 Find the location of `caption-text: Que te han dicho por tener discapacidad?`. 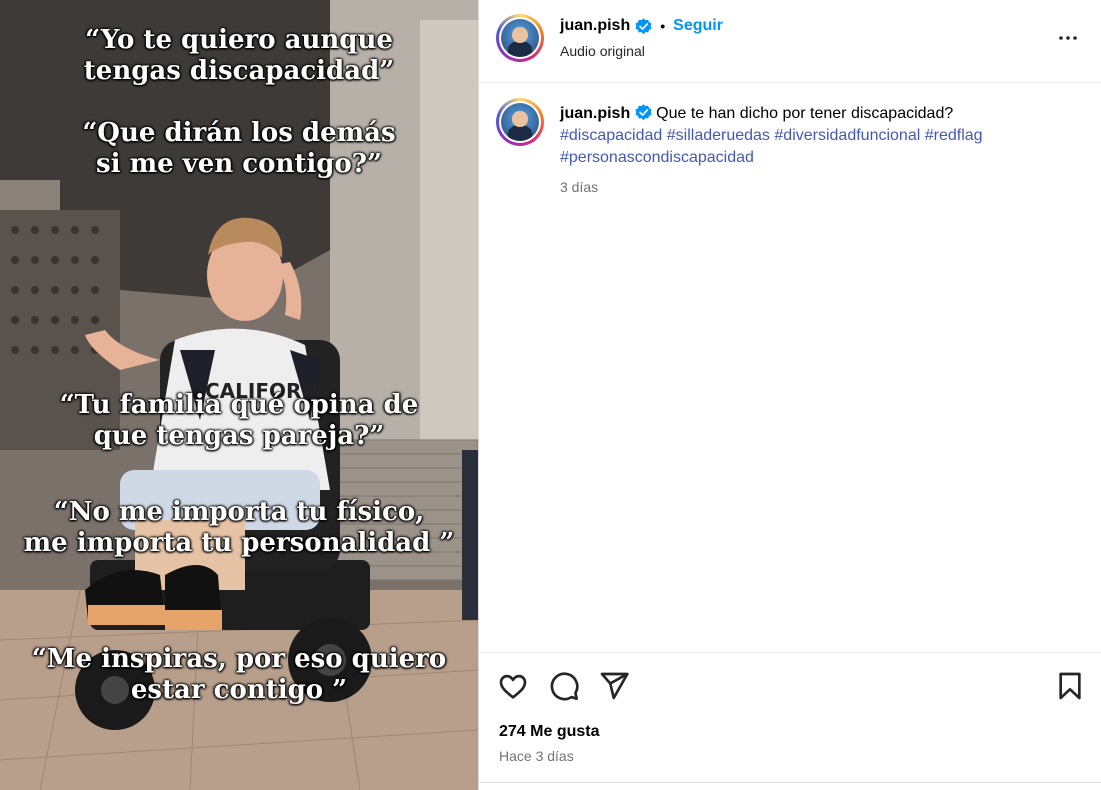

caption-text: Que te han dicho por tener discapacidad? is located at coordinates (805, 113).